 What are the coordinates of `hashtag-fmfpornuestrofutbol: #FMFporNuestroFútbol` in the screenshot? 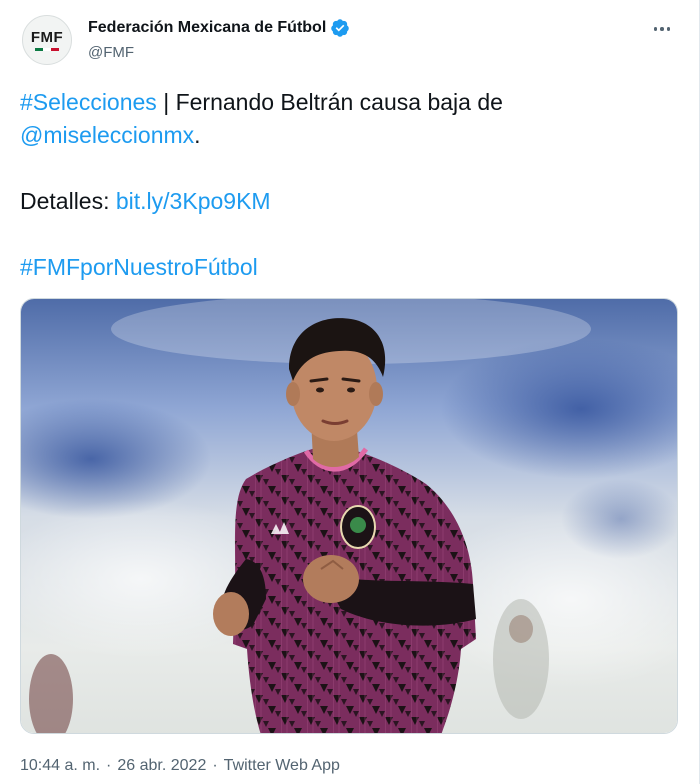 It's located at (139, 267).